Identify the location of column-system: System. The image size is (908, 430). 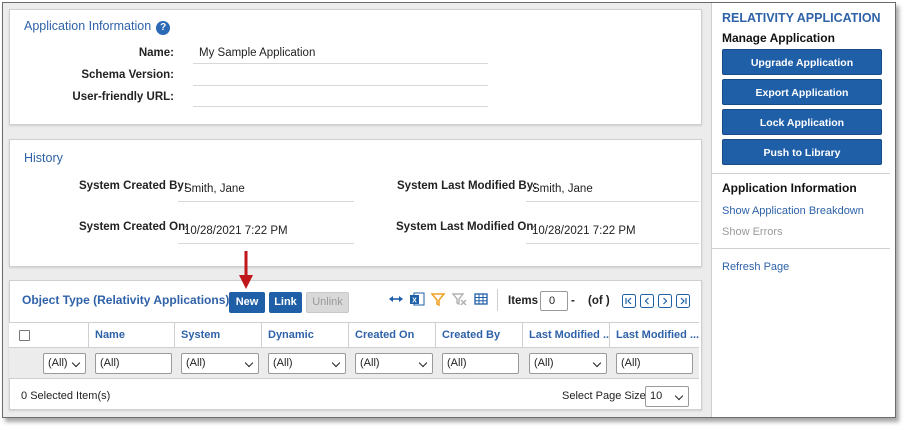
(218, 335).